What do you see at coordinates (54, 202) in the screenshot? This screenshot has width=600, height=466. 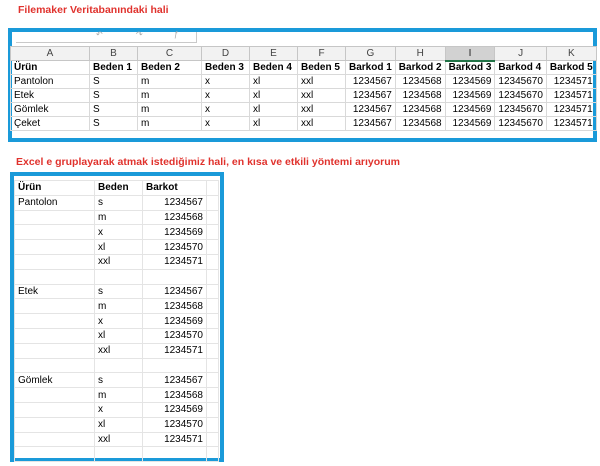 I see `table-cell: Pantolon` at bounding box center [54, 202].